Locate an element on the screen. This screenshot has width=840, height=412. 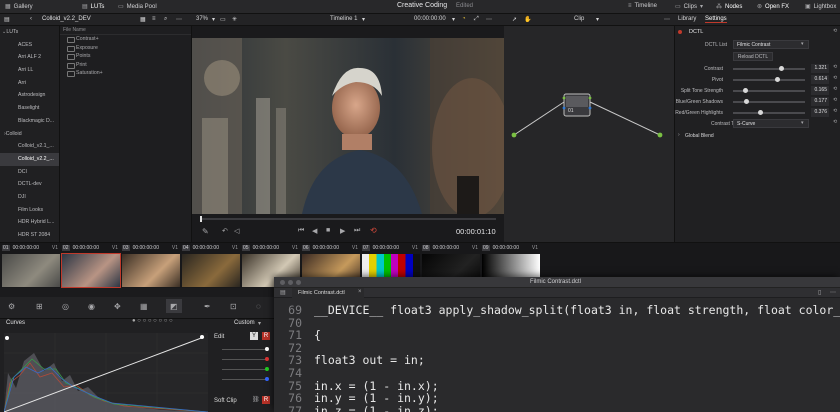
soft-clip-r-button: R is located at coordinates (266, 400).